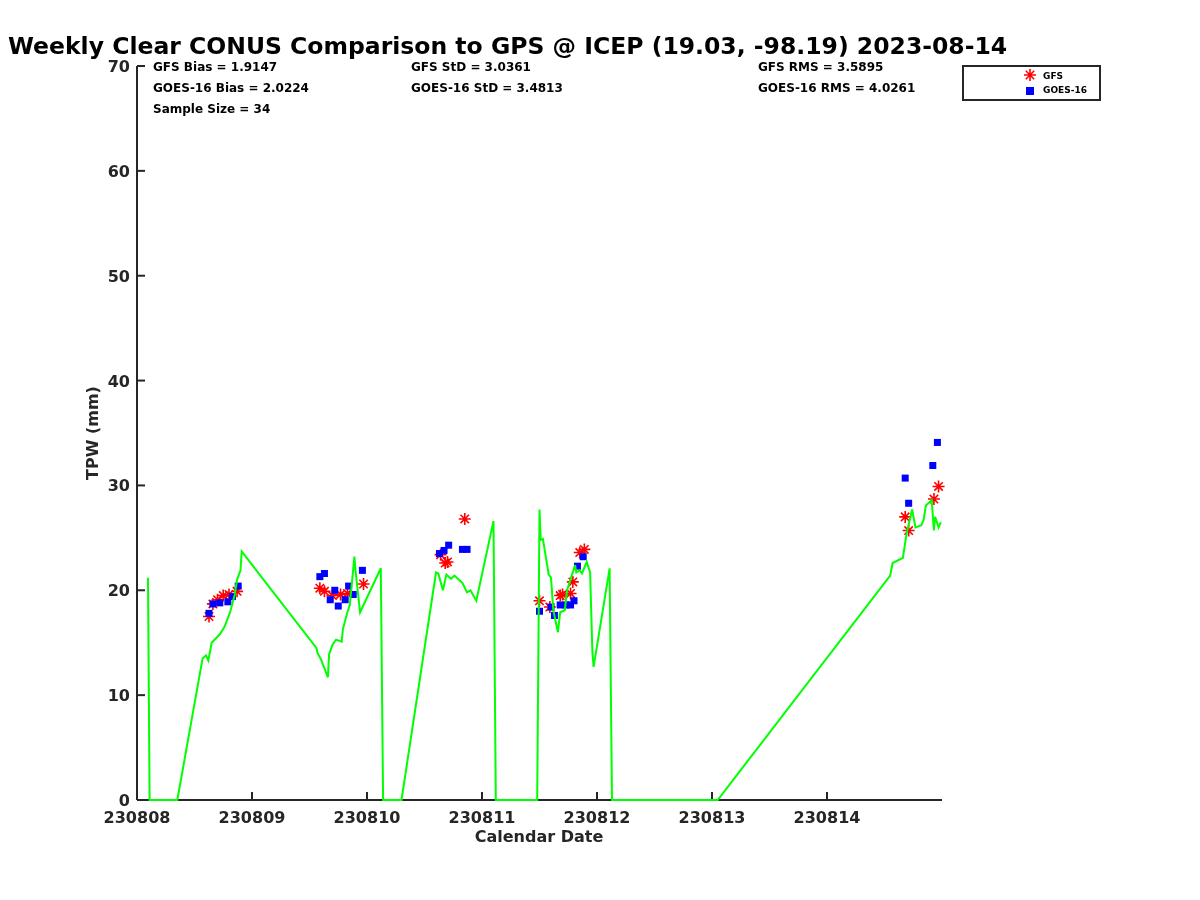 The width and height of the screenshot is (1200, 900). What do you see at coordinates (118, 276) in the screenshot?
I see `y-tick-label: 50` at bounding box center [118, 276].